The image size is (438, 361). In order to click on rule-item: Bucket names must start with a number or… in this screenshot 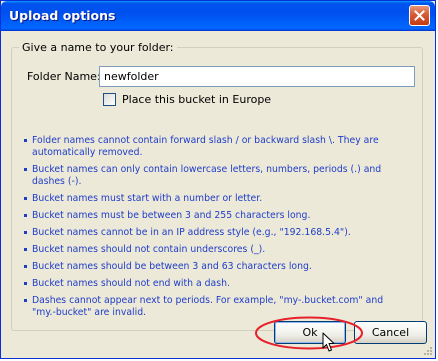, I will do `click(210, 199)`.